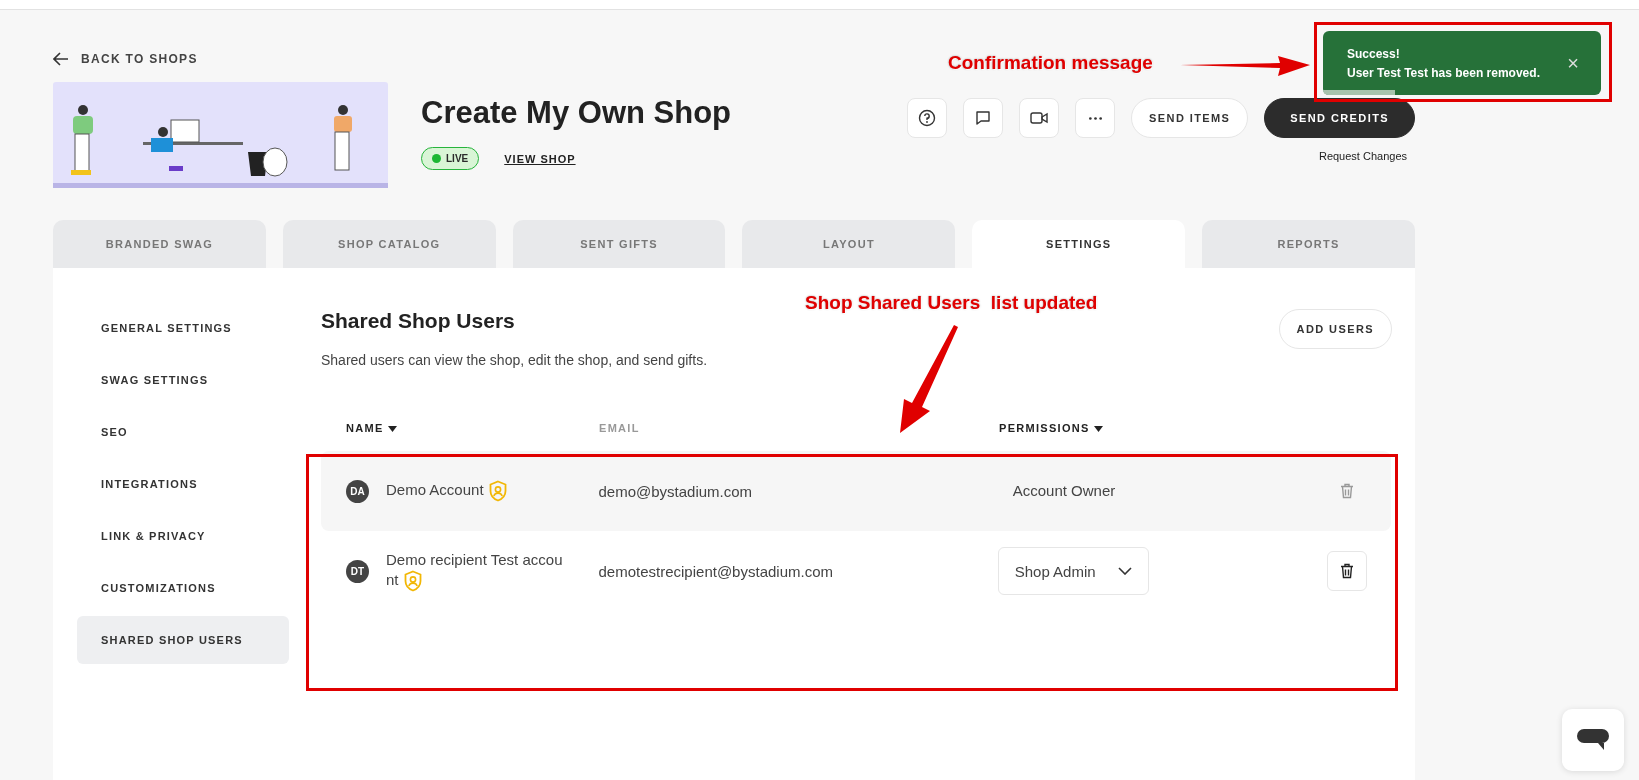 This screenshot has width=1639, height=780. What do you see at coordinates (619, 244) in the screenshot?
I see `tab: SENT GIFTS` at bounding box center [619, 244].